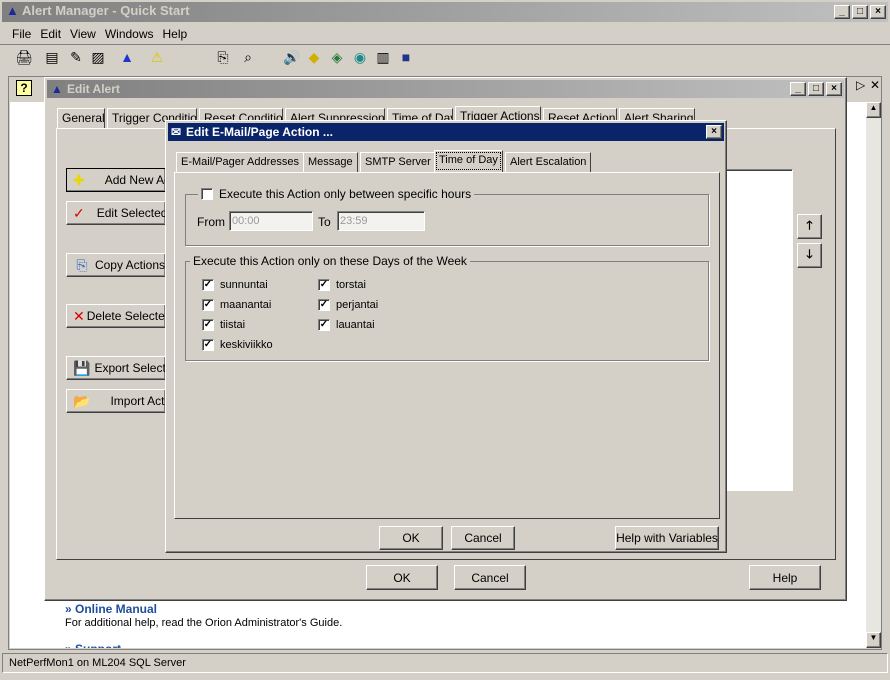 This screenshot has height=680, width=890. Describe the element at coordinates (211, 222) in the screenshot. I see `from-label: From` at that location.